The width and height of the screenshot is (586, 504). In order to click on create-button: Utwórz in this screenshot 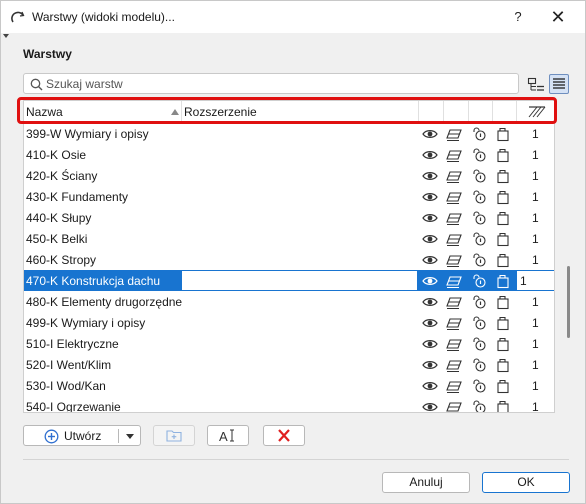, I will do `click(82, 435)`.